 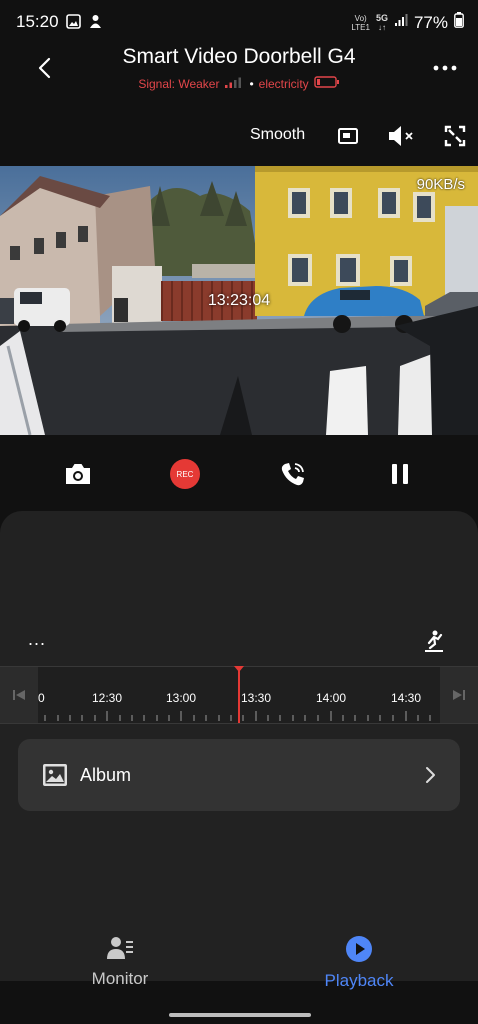 What do you see at coordinates (440, 184) in the screenshot?
I see `bitrate-indicator: 90KB/s` at bounding box center [440, 184].